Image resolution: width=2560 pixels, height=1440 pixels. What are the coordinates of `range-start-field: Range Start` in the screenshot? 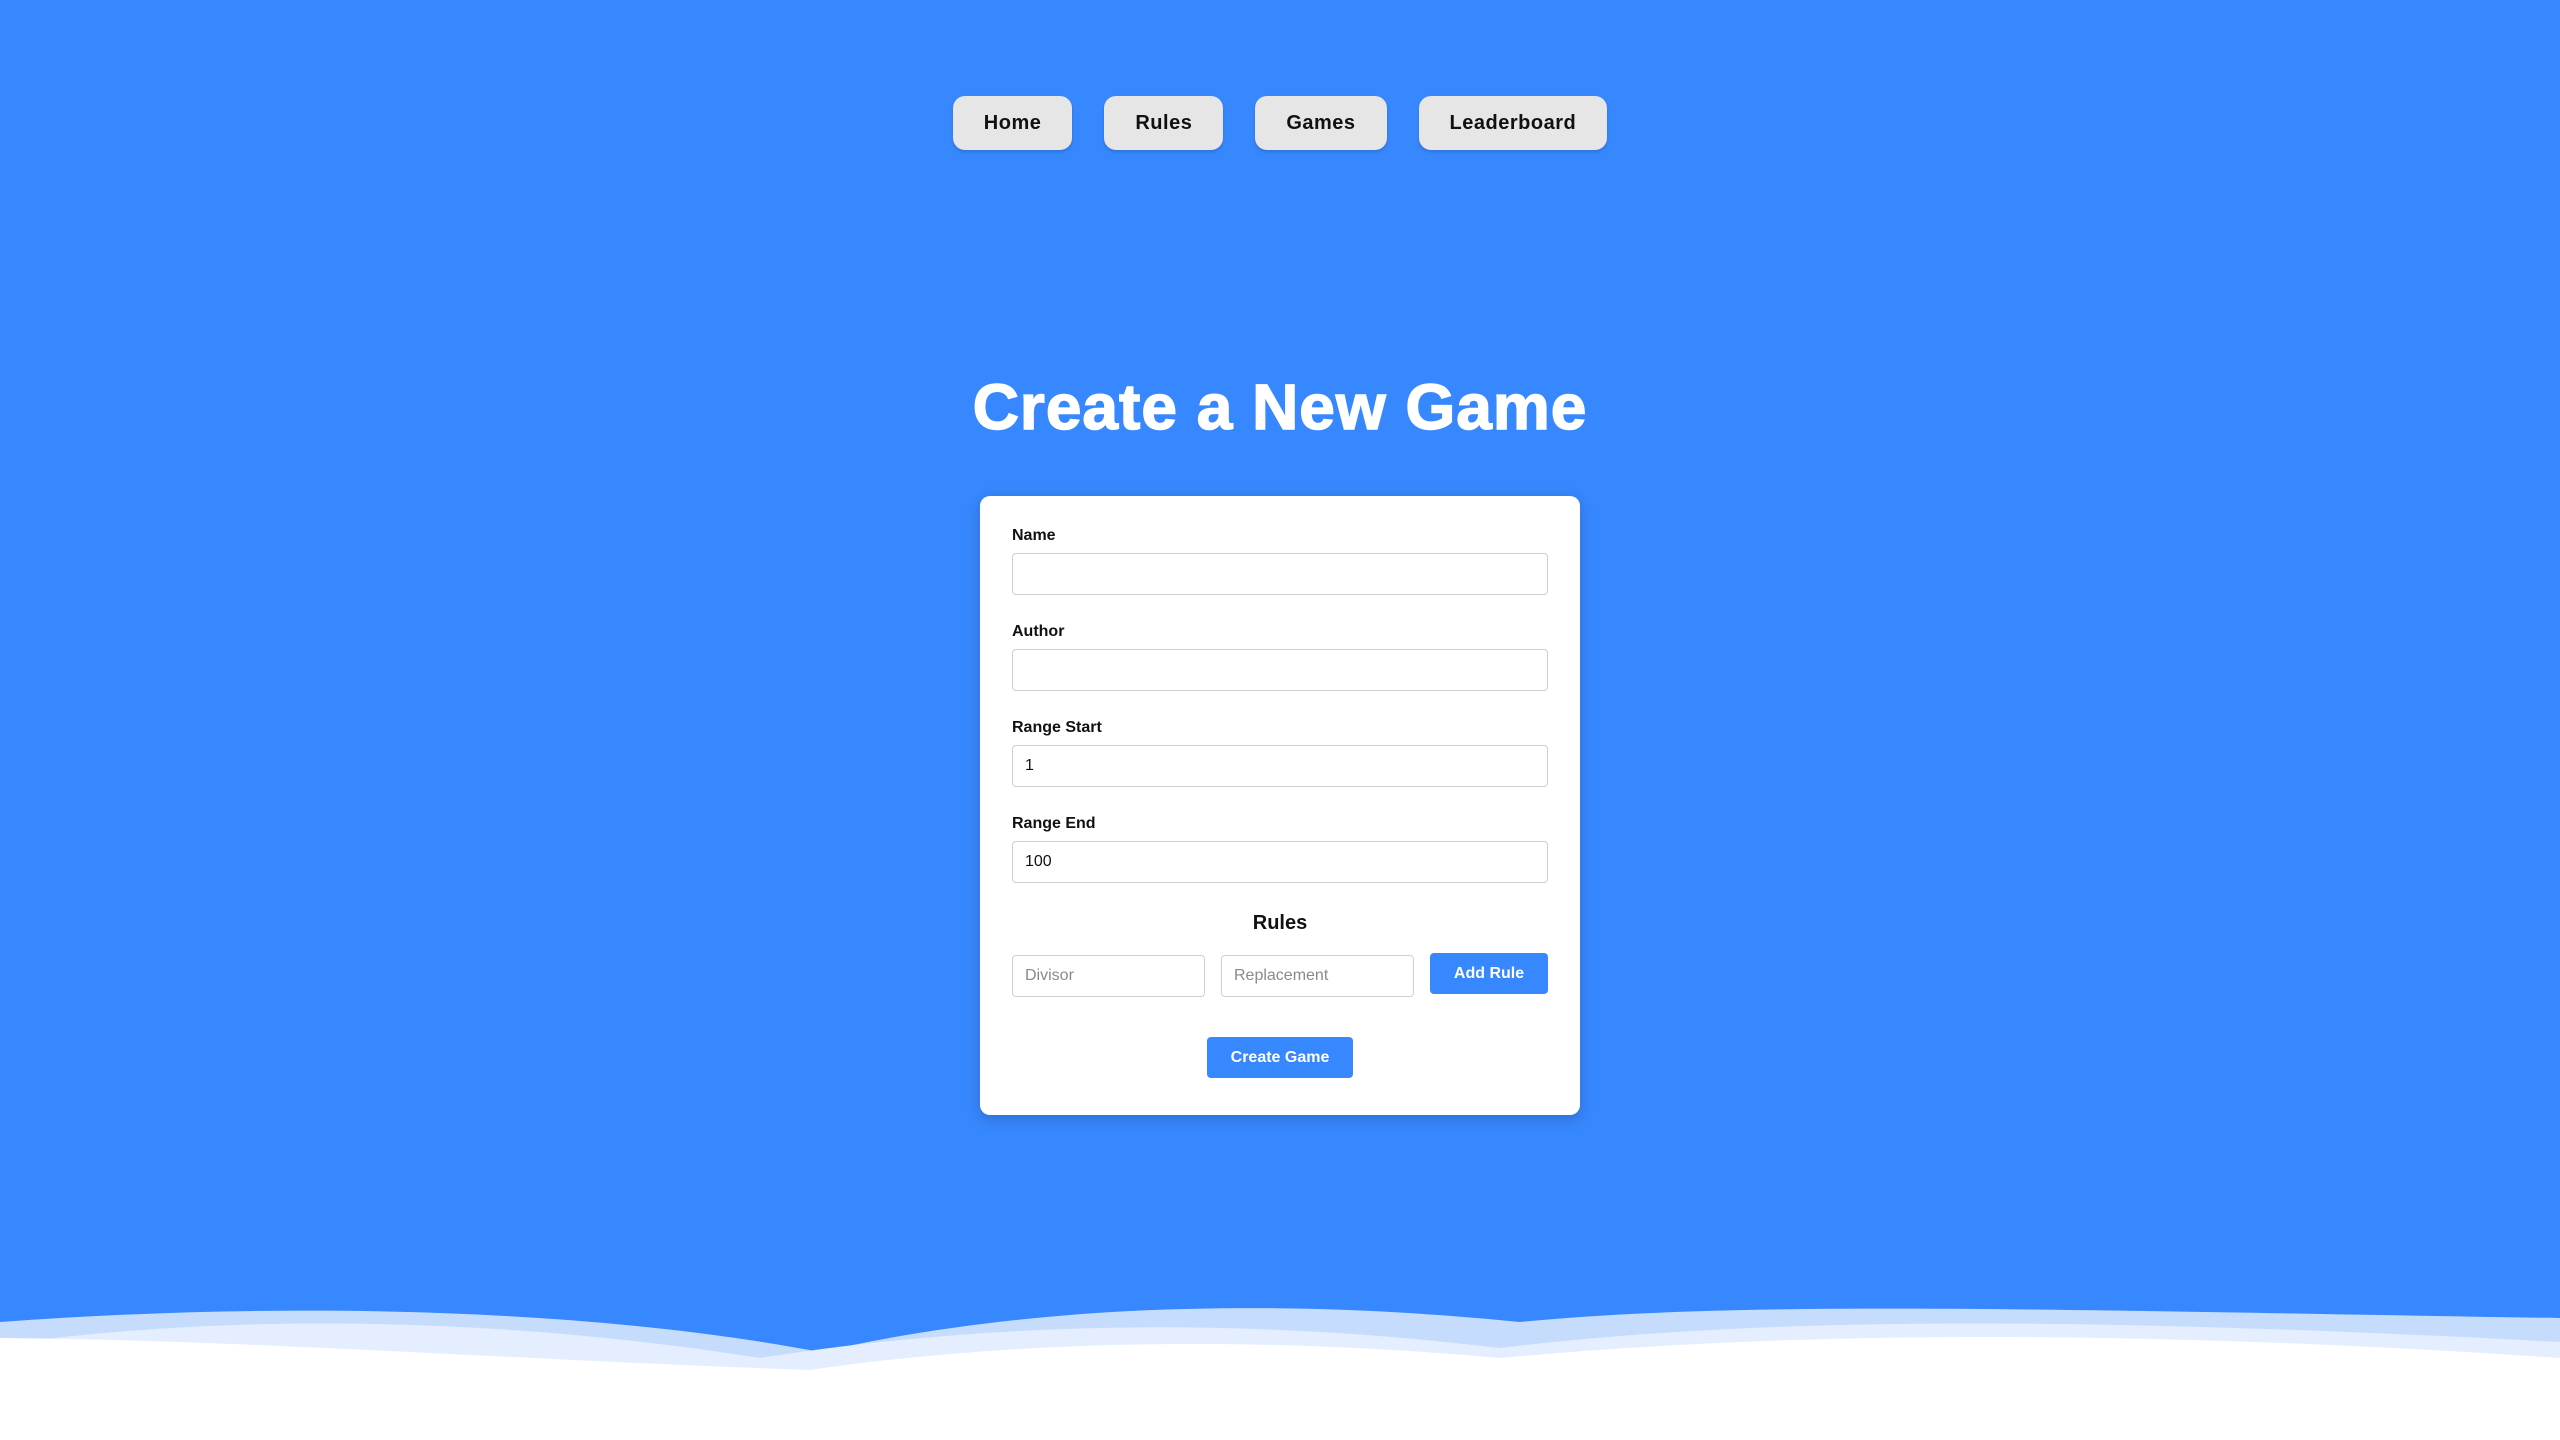 It's located at (1280, 752).